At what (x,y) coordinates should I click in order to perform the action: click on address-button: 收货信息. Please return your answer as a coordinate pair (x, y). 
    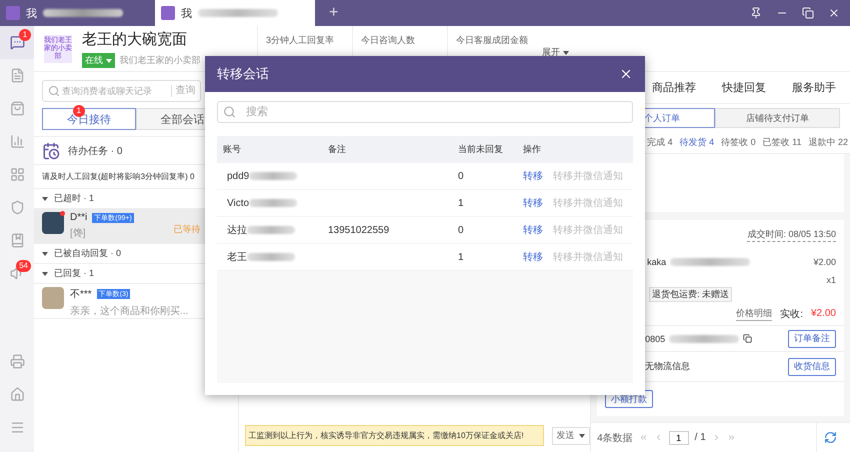
    Looking at the image, I should click on (812, 367).